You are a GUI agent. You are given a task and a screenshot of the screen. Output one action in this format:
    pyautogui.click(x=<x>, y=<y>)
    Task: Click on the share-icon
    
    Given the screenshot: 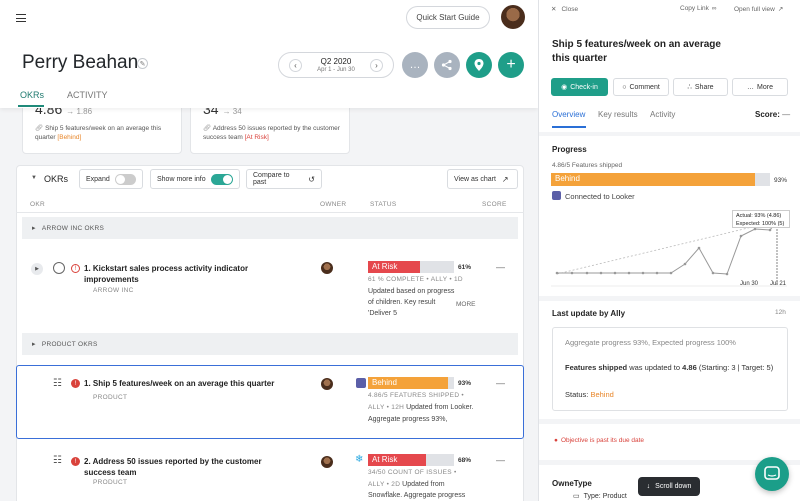 What is the action you would take?
    pyautogui.click(x=446, y=65)
    